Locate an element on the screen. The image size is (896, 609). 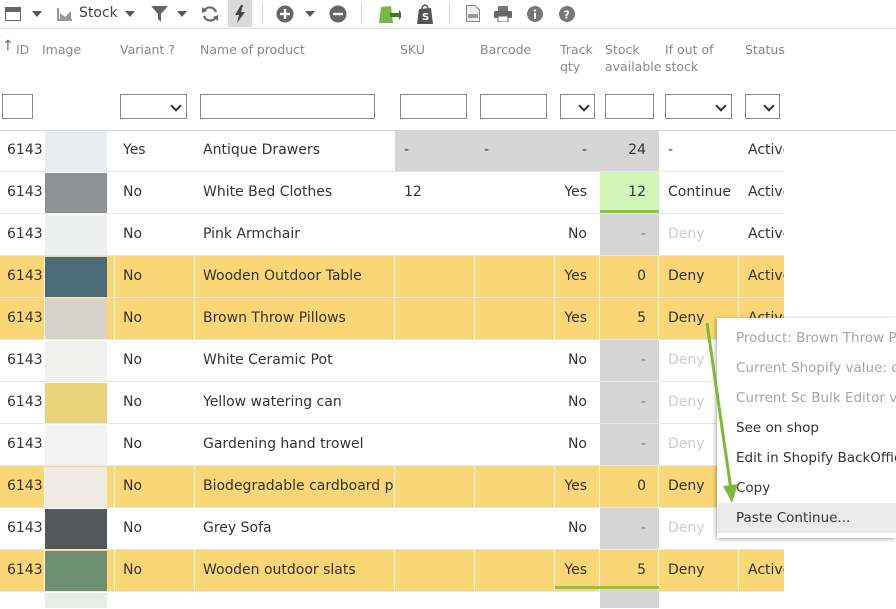
cell-name: White Ceramic Pot is located at coordinates (298, 360).